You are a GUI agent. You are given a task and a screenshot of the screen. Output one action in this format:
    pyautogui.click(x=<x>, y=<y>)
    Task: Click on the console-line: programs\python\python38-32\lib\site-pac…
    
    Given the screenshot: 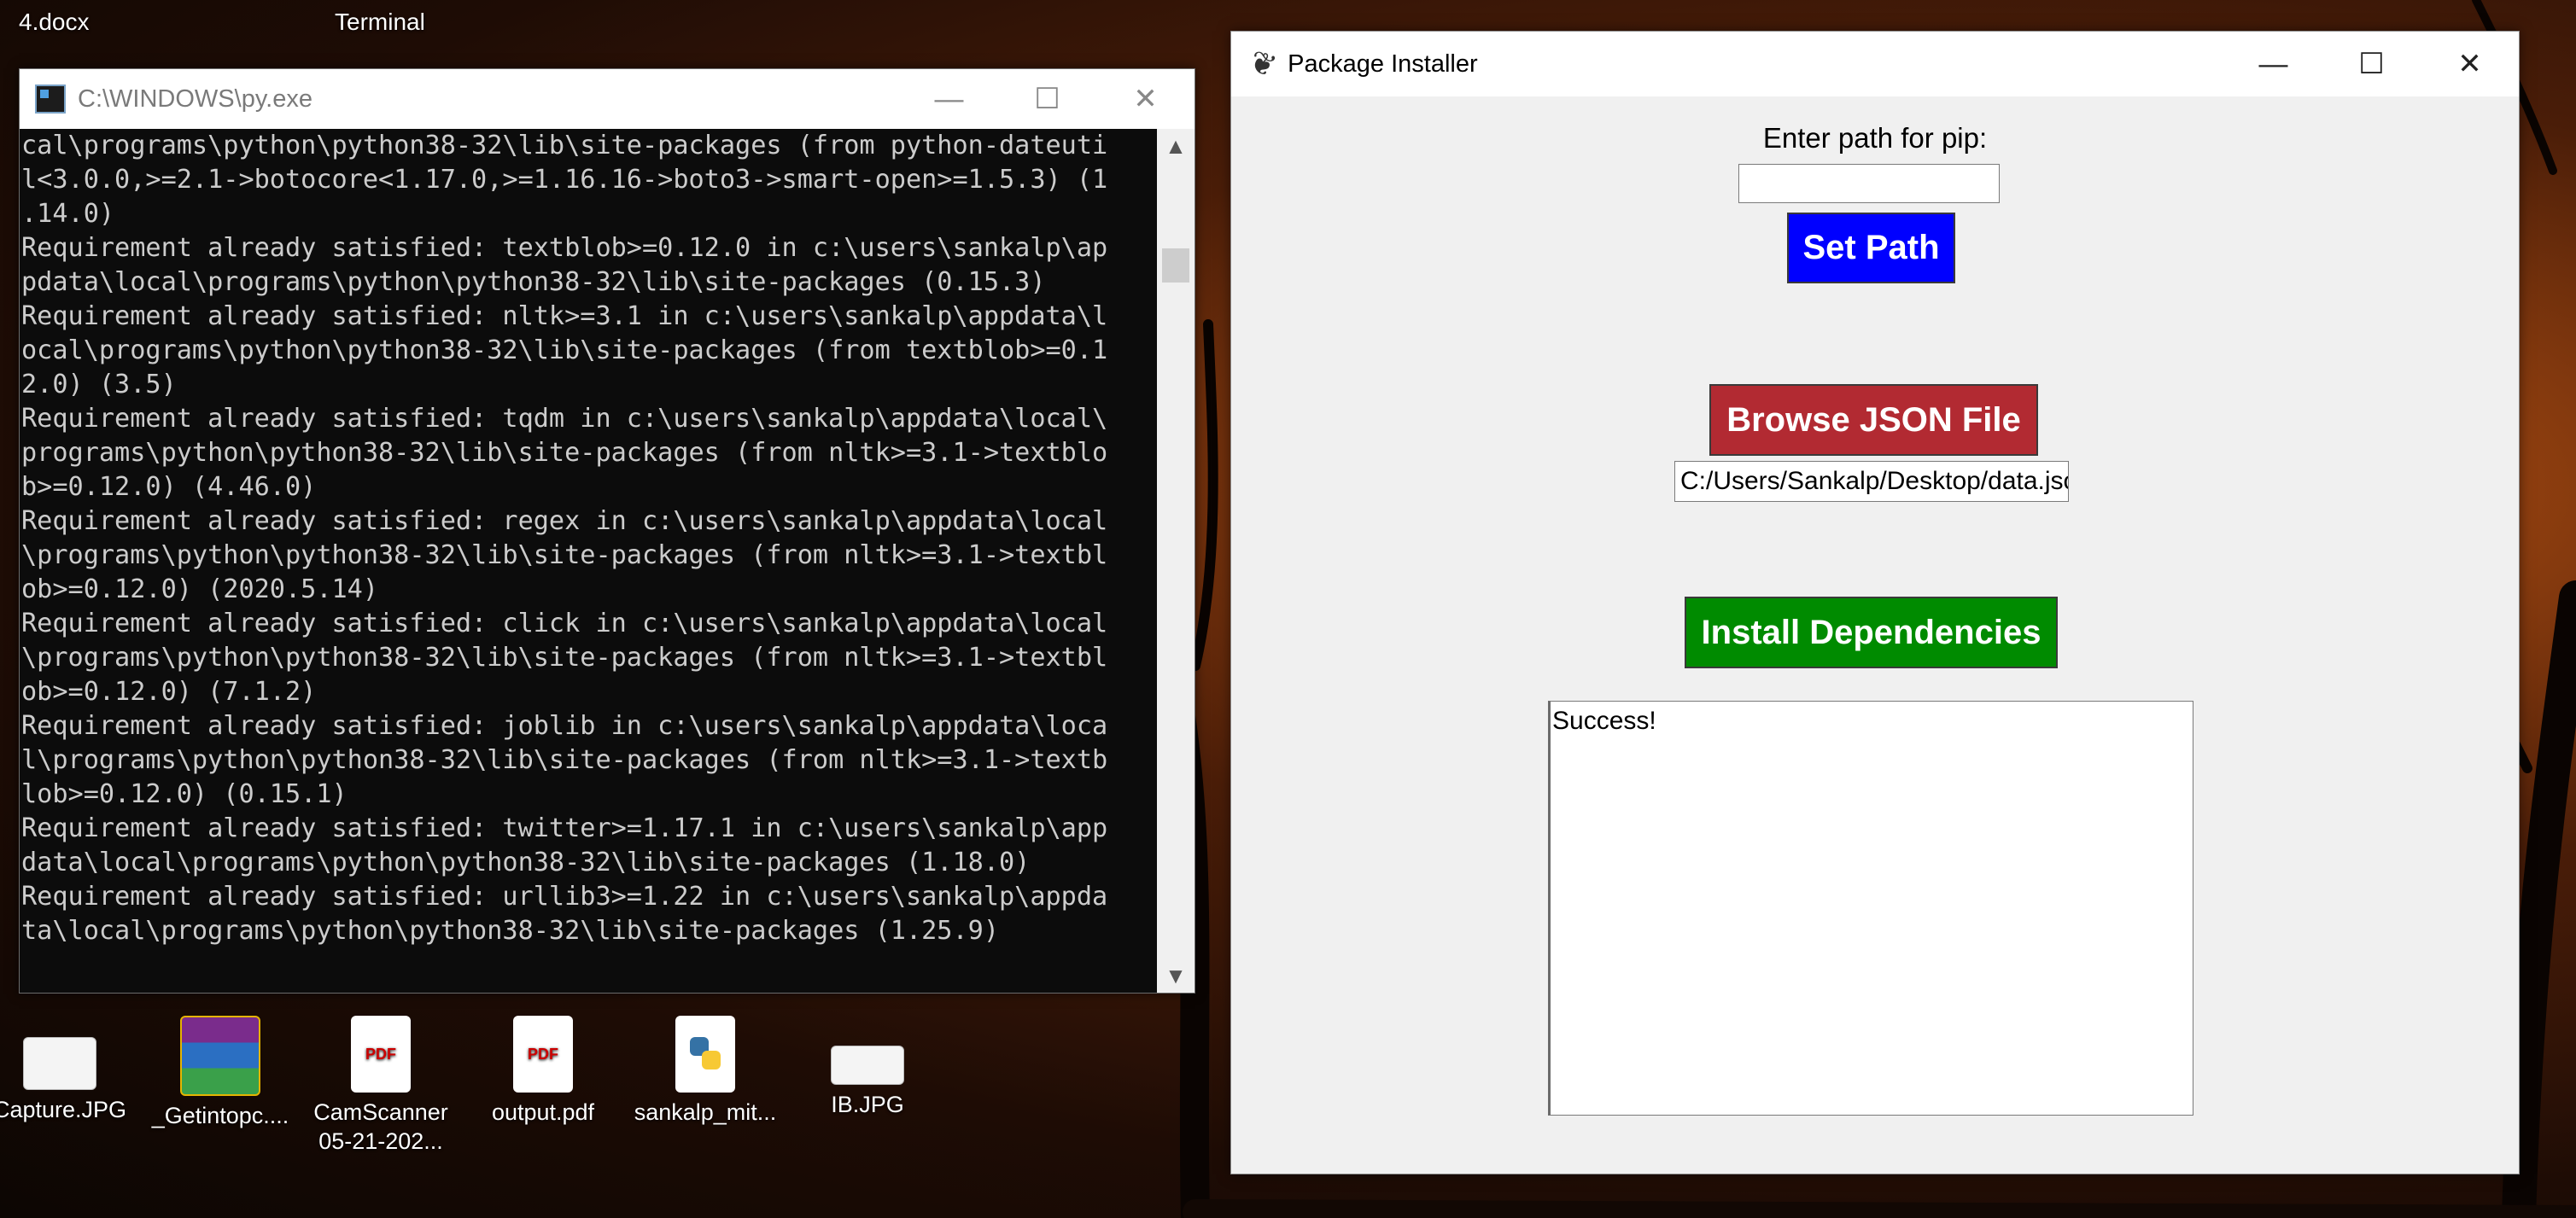 What is the action you would take?
    pyautogui.click(x=564, y=453)
    